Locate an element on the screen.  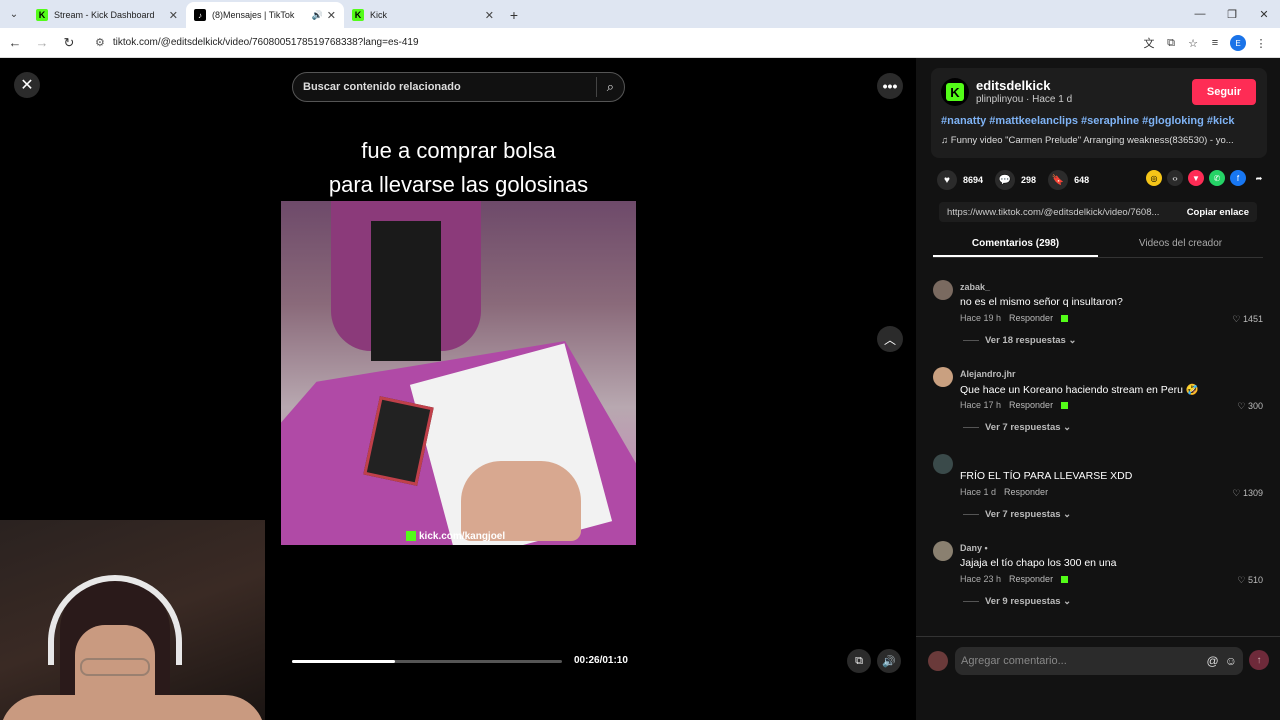
copy-link-button: Copiar enlace is located at coordinates (1218, 212).